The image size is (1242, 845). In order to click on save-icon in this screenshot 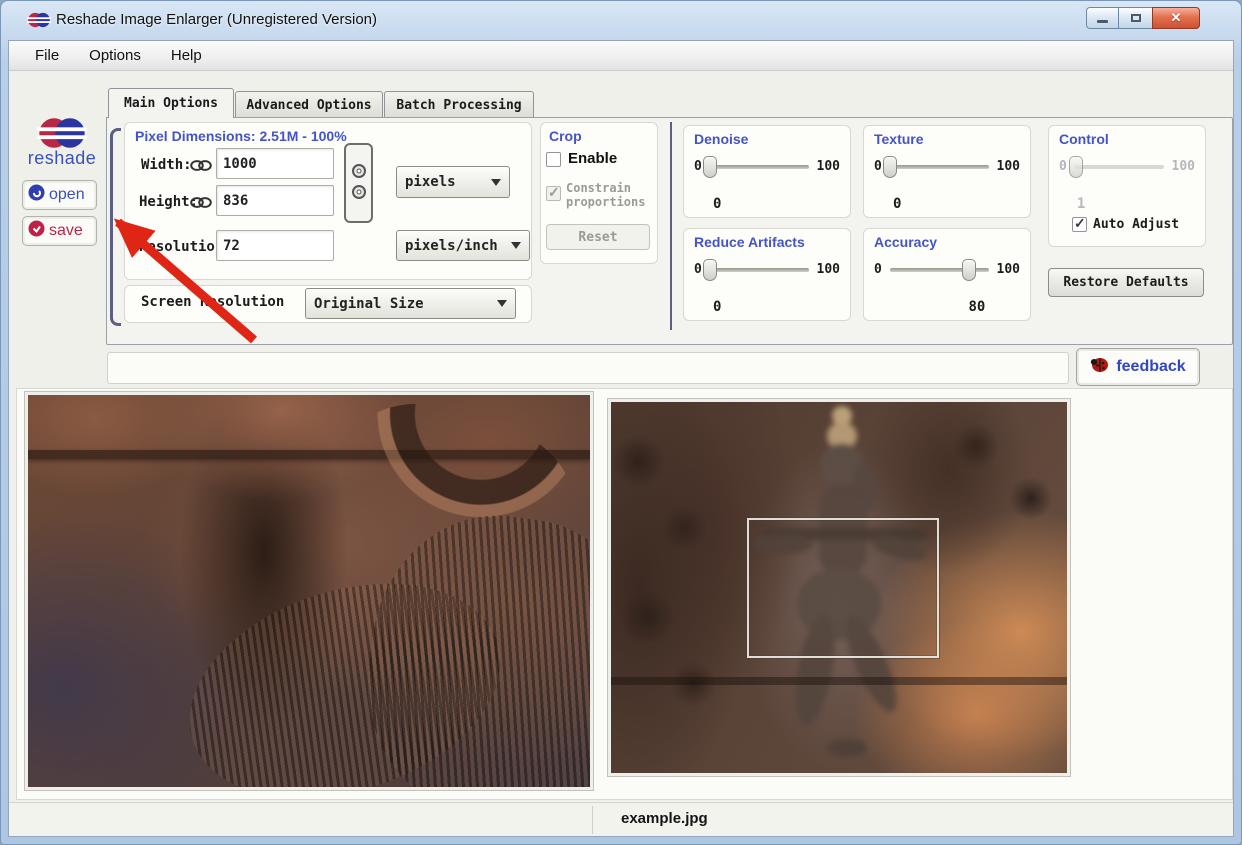, I will do `click(36, 231)`.